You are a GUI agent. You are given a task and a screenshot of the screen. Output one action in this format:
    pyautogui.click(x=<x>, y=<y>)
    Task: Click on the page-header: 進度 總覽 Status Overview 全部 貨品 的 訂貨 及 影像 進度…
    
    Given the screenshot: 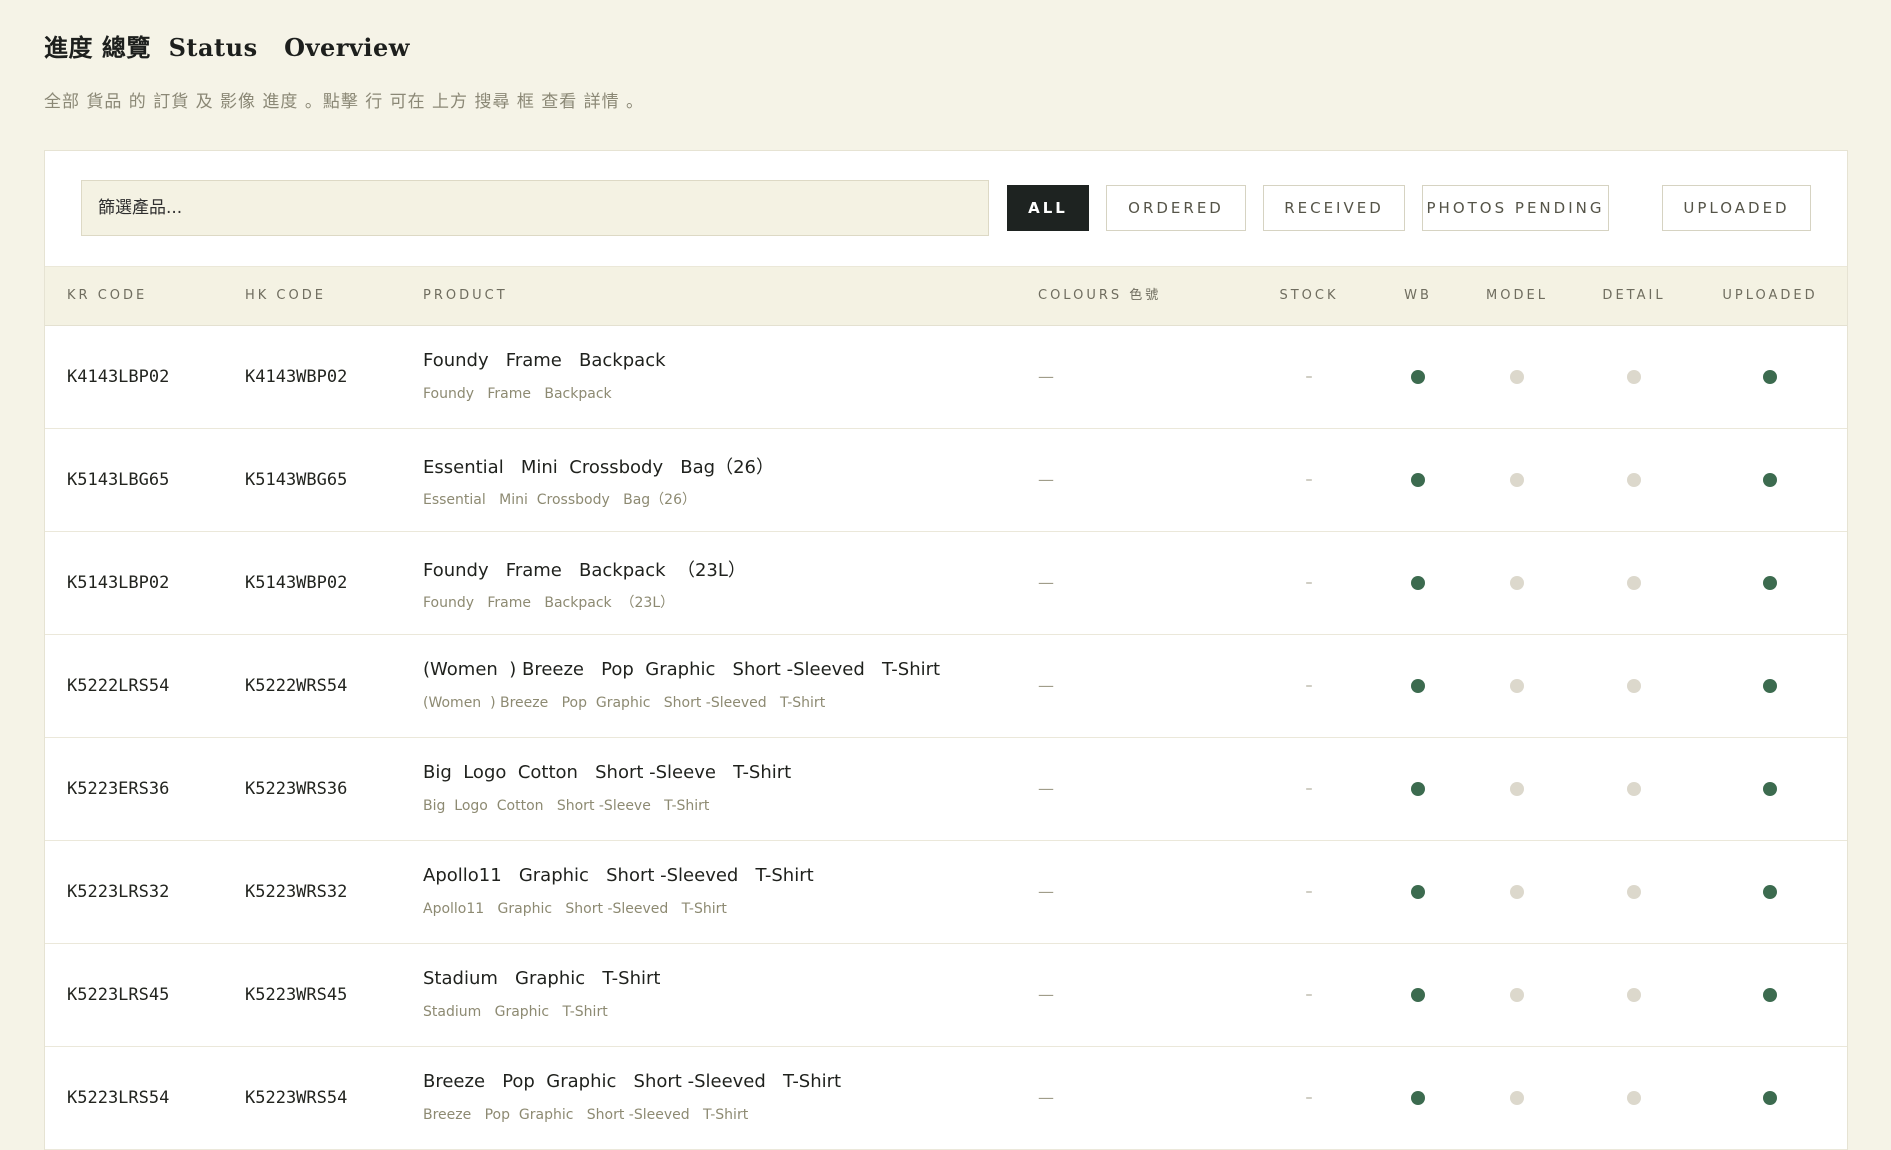 What is the action you would take?
    pyautogui.click(x=344, y=70)
    